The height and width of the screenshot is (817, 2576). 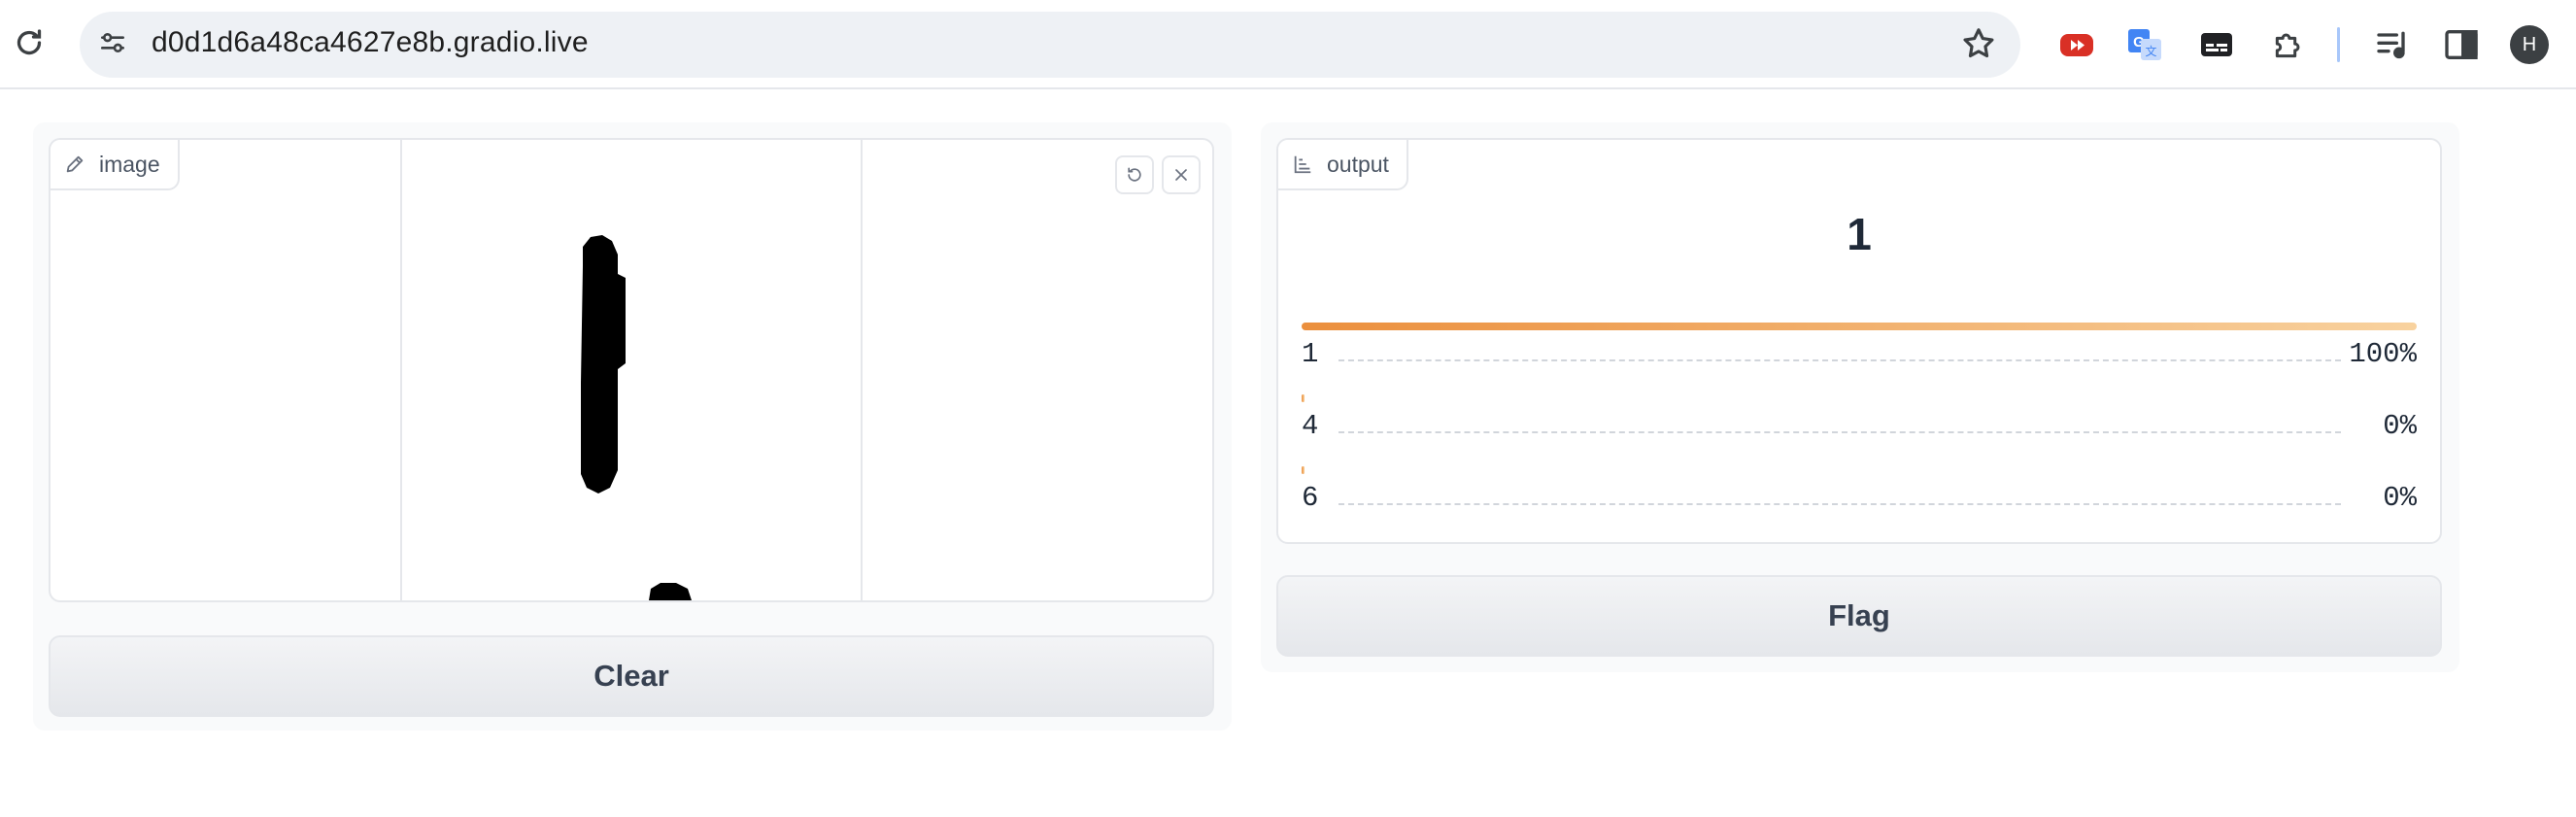 What do you see at coordinates (2144, 44) in the screenshot?
I see `google-translate-extension-icon: G 文` at bounding box center [2144, 44].